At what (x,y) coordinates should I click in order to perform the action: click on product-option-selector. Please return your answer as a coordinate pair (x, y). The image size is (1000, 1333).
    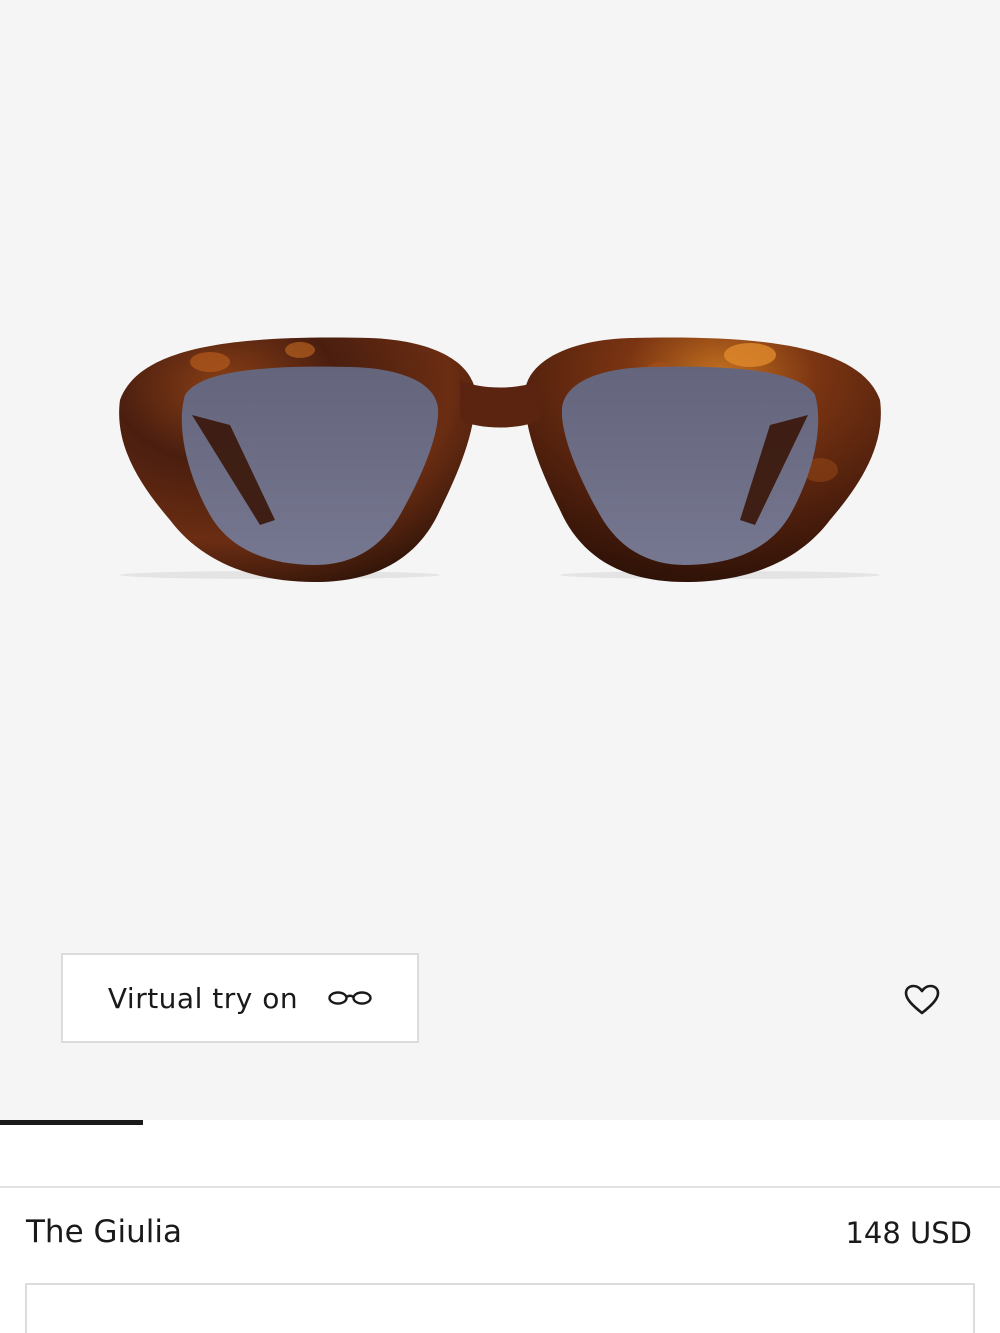
    Looking at the image, I should click on (500, 1308).